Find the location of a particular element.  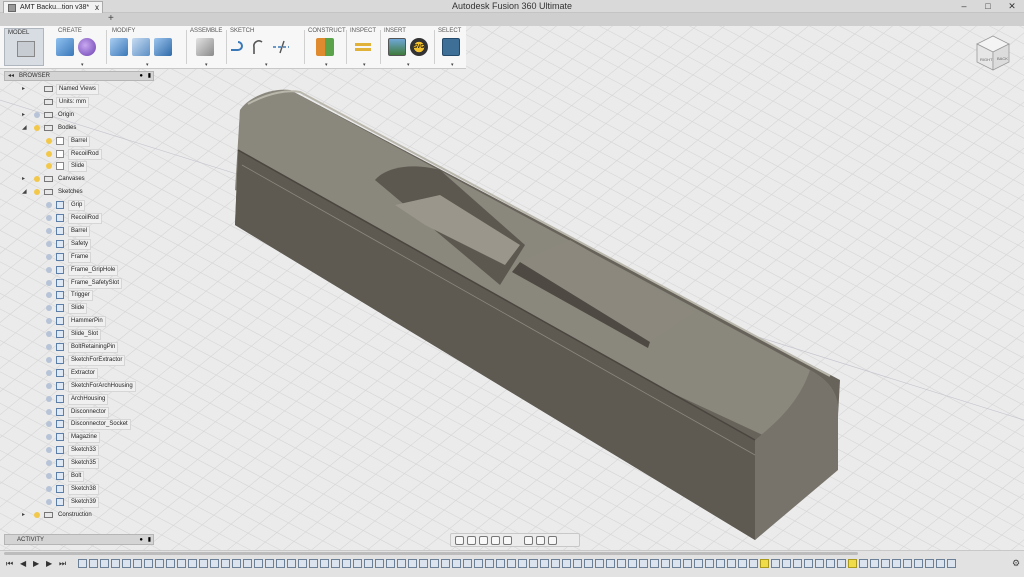

display-settings-icon is located at coordinates (528, 540).